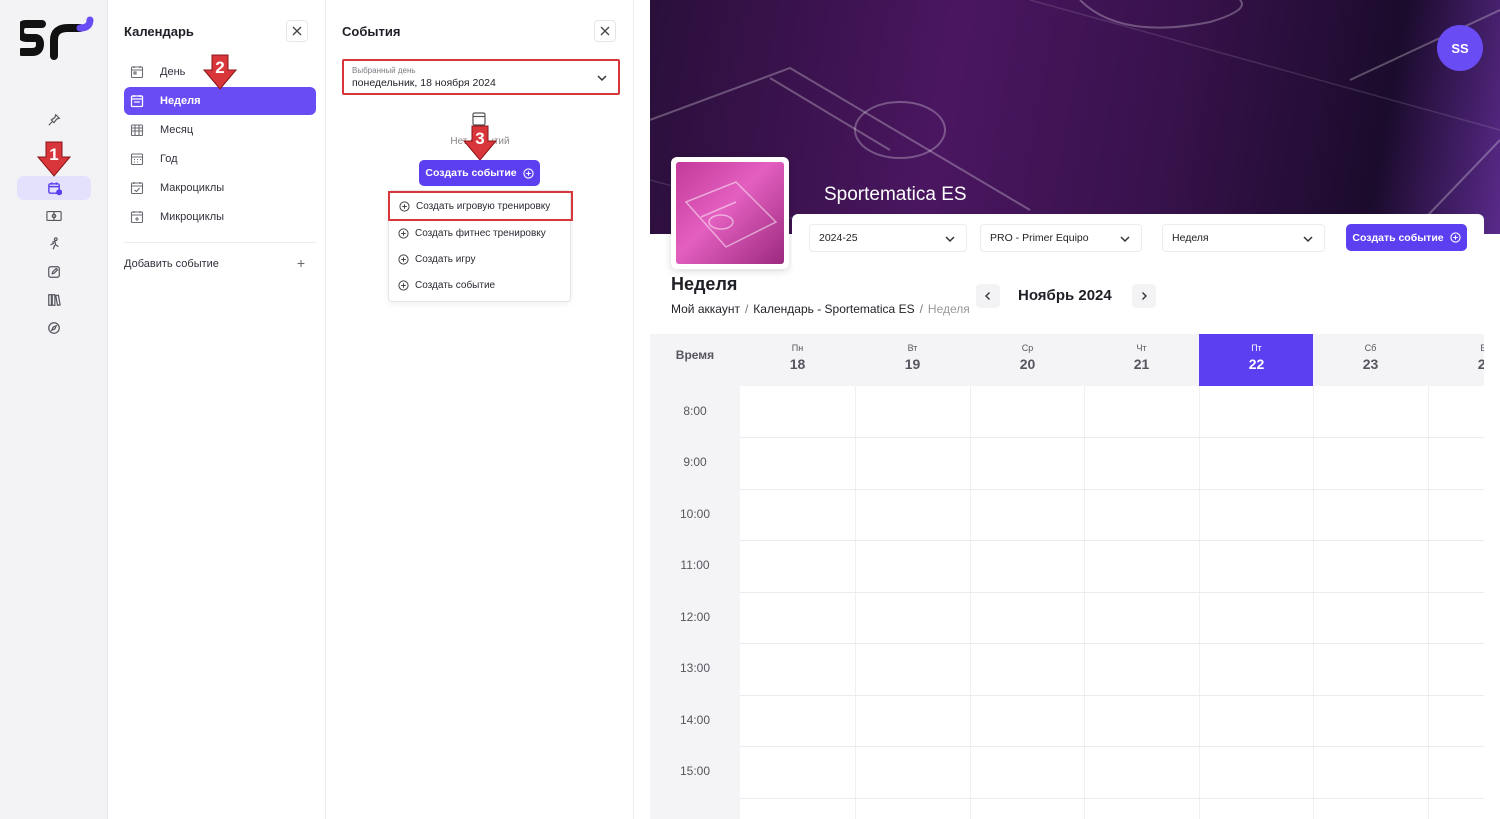 This screenshot has height=819, width=1500. I want to click on app-logo, so click(57, 40).